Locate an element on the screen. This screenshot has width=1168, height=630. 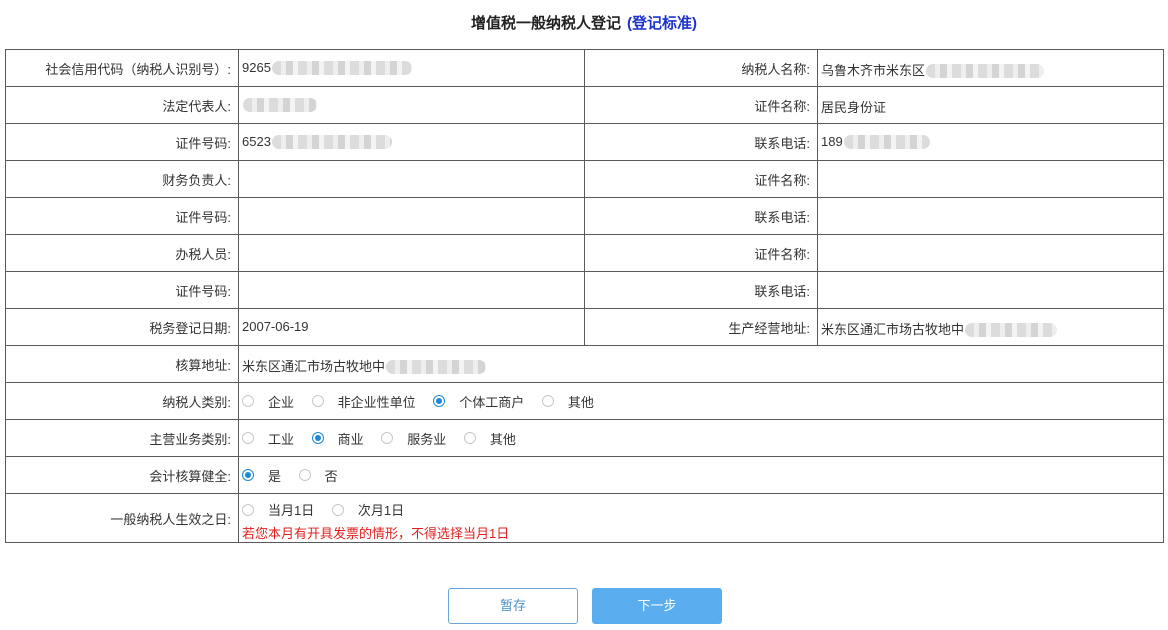
accounting-sound-radio-group: 是 否 is located at coordinates (701, 475).